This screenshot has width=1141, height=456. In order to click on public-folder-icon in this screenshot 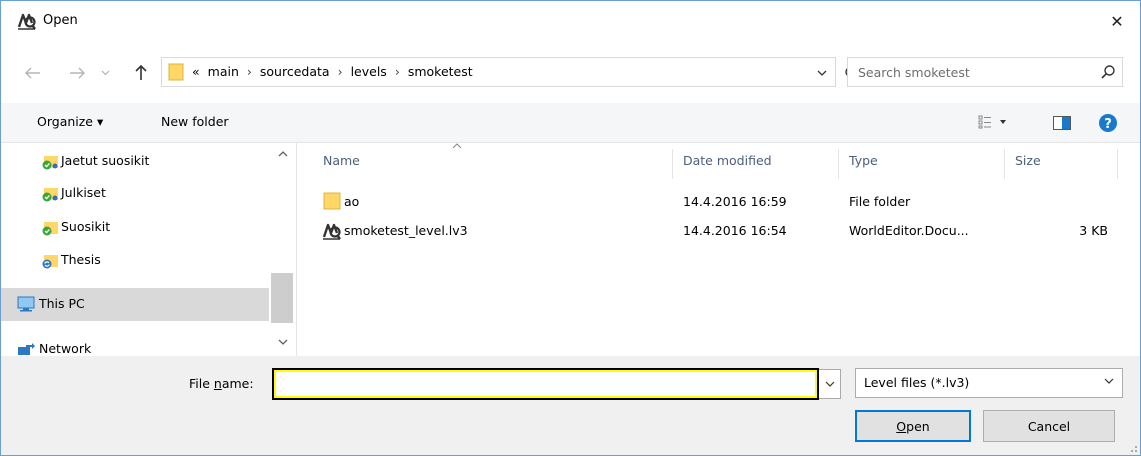, I will do `click(50, 195)`.